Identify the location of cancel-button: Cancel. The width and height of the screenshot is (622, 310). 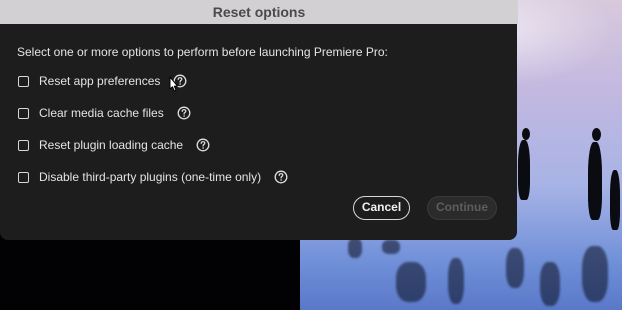
(381, 208).